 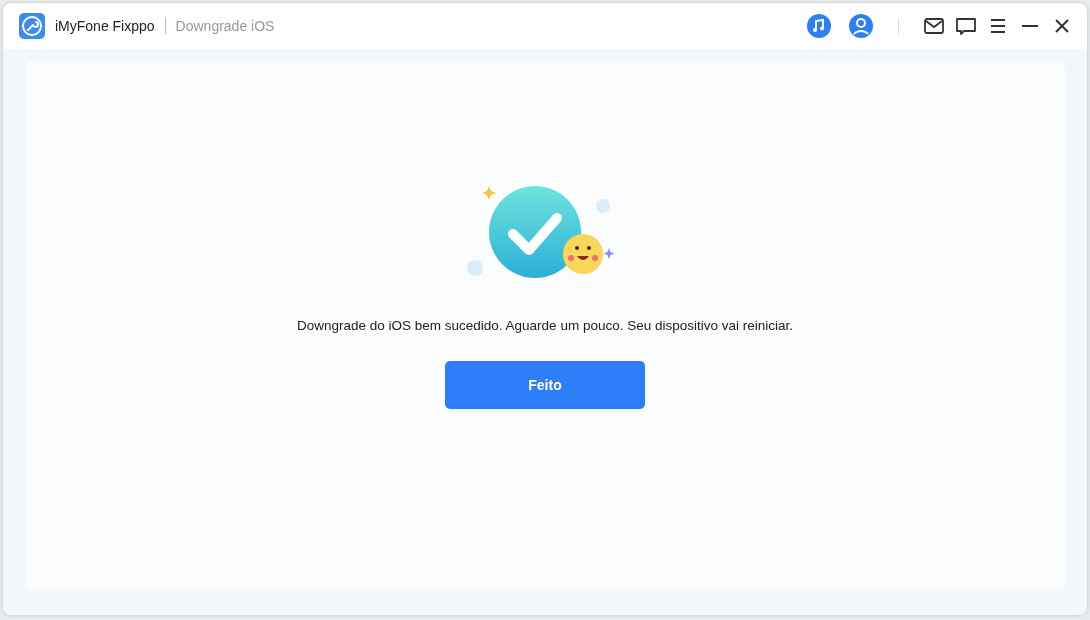 What do you see at coordinates (861, 26) in the screenshot?
I see `user-avatar-icon` at bounding box center [861, 26].